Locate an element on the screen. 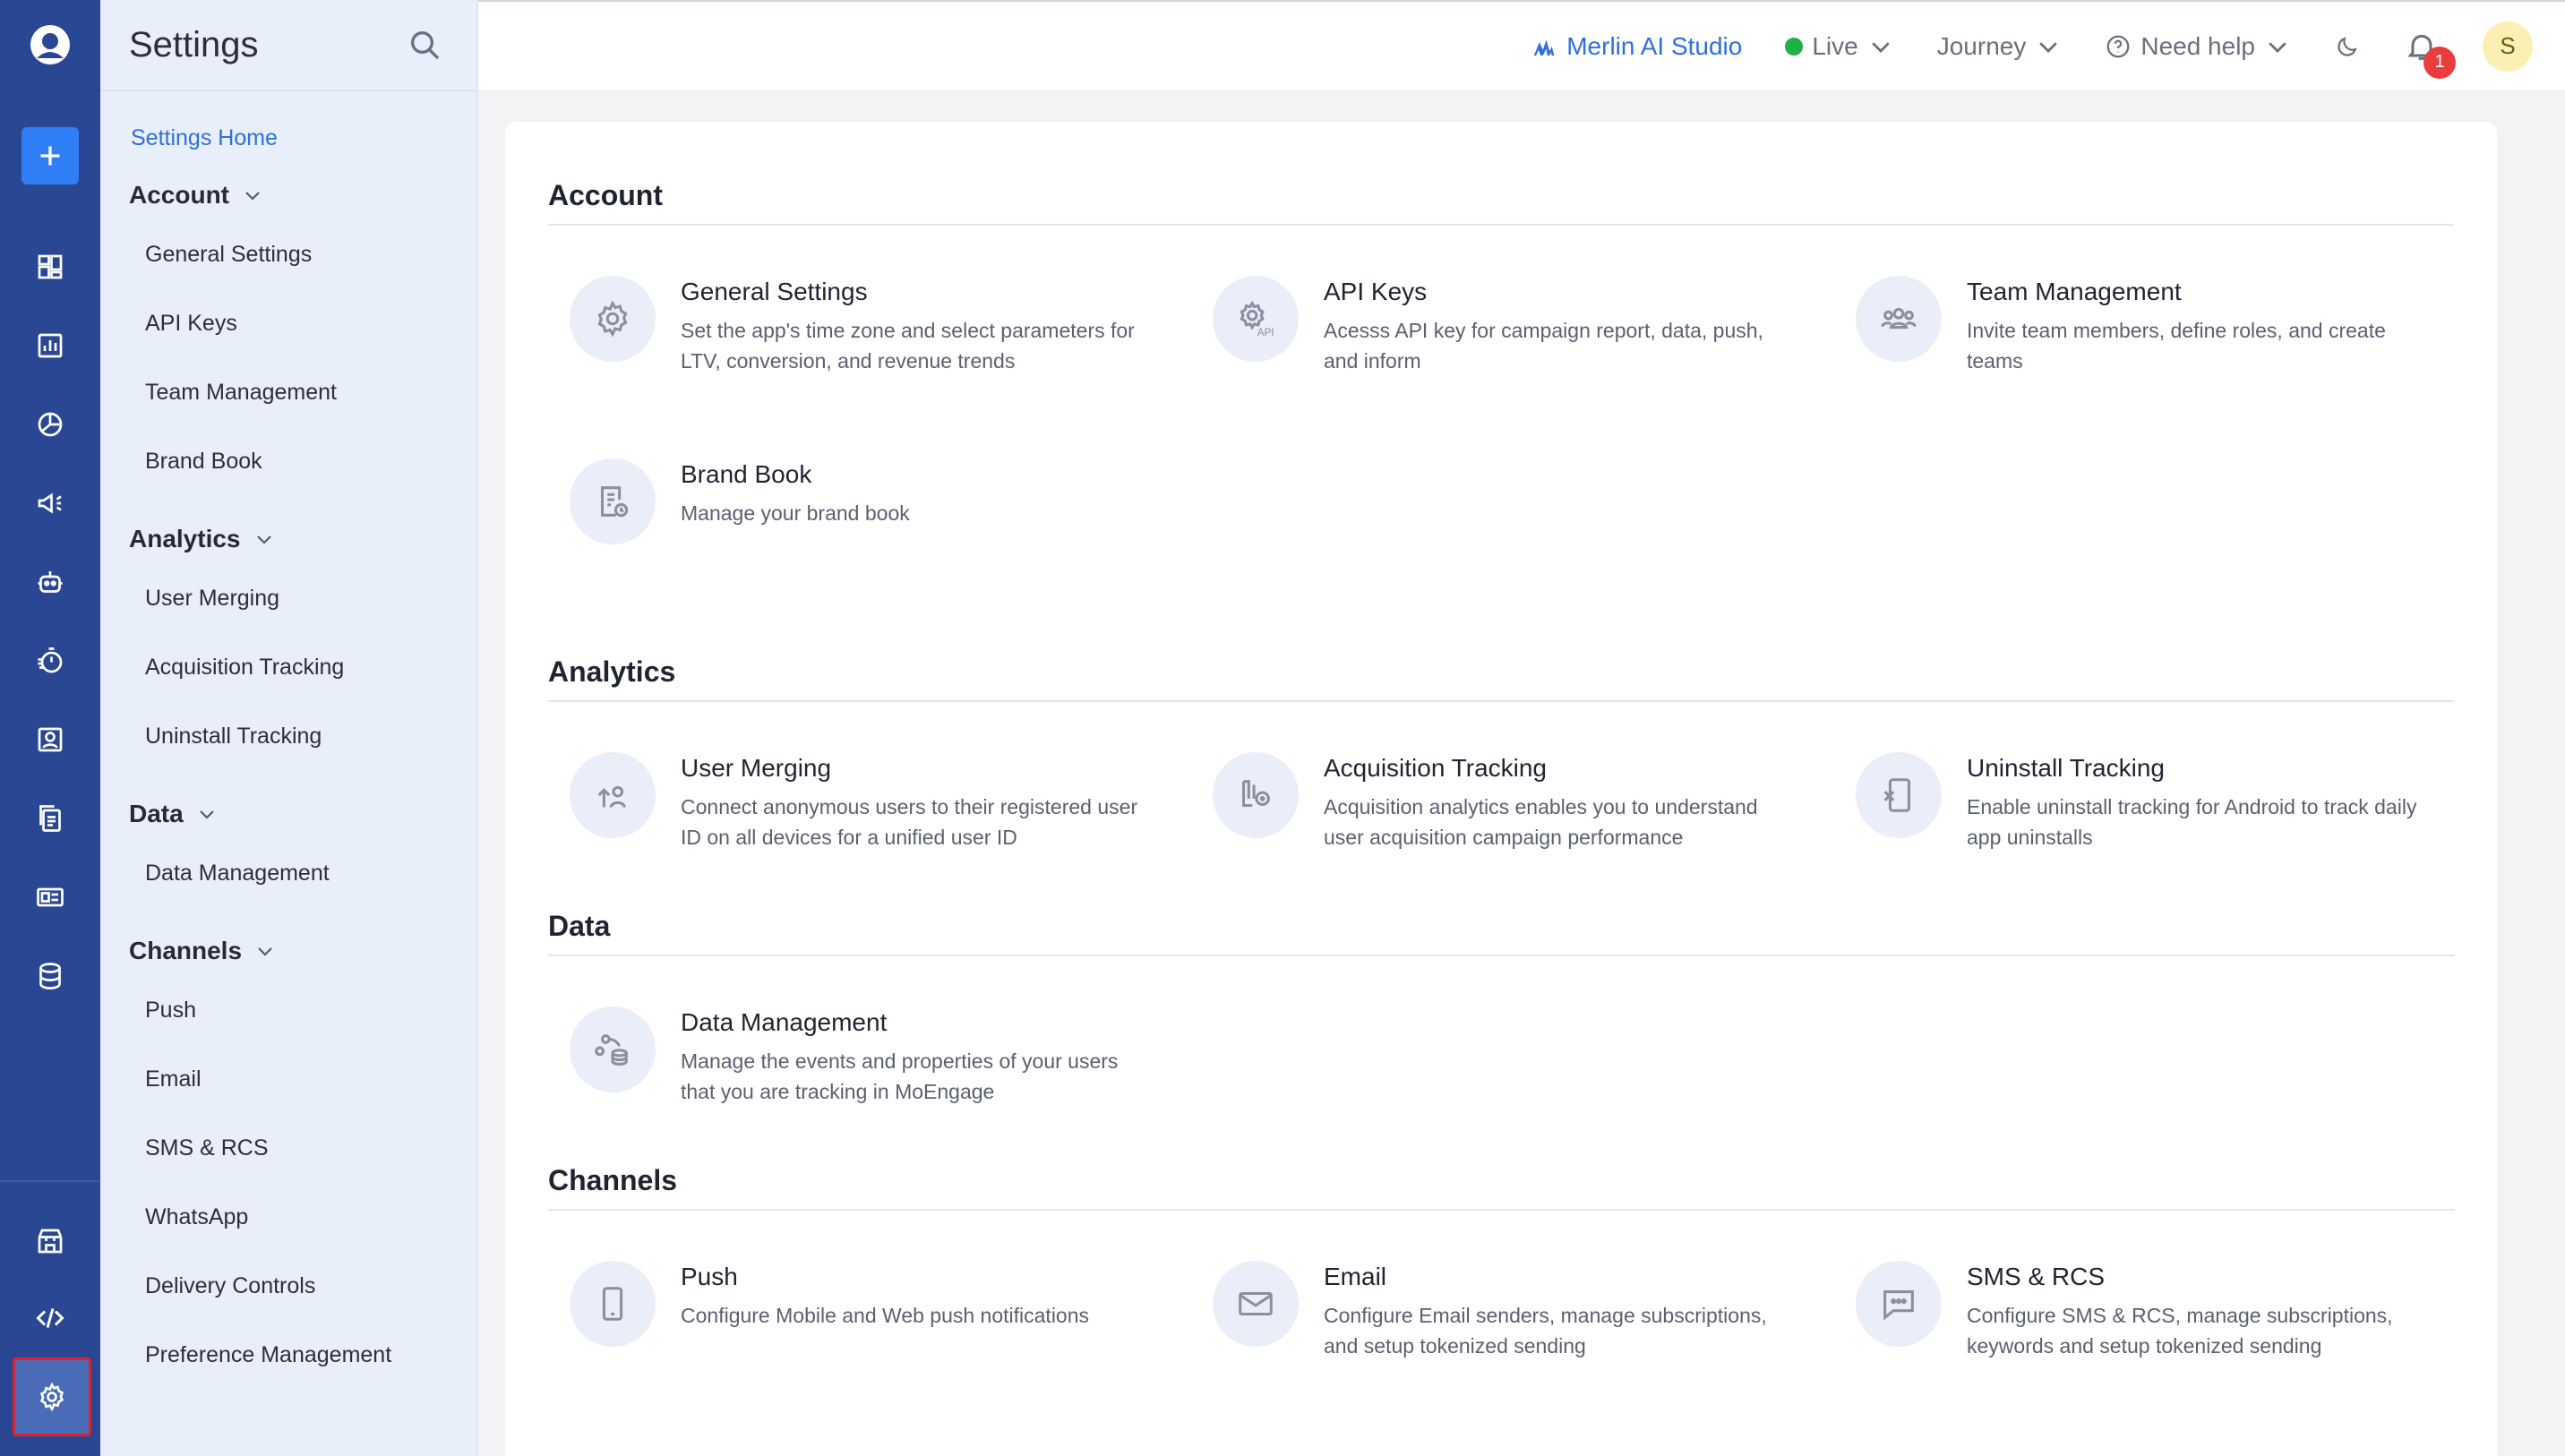 The height and width of the screenshot is (1456, 2565). sidebar-group-label: Analytics is located at coordinates (185, 538).